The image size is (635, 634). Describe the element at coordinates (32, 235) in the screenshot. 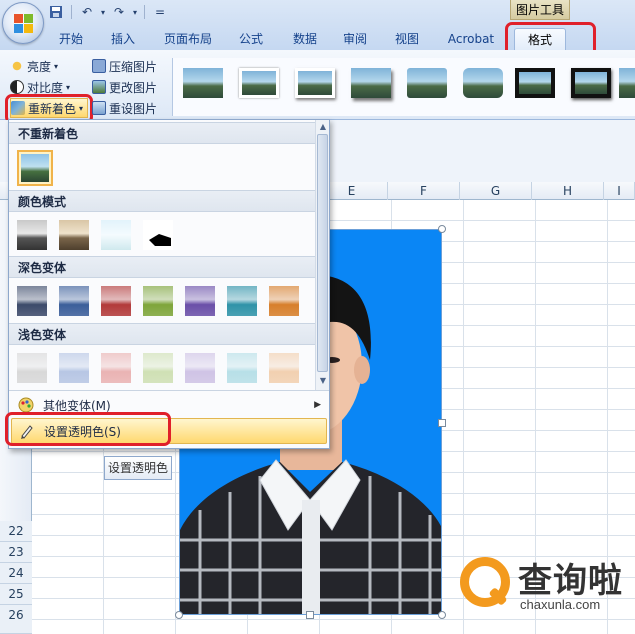

I see `grayscale-swatch` at that location.